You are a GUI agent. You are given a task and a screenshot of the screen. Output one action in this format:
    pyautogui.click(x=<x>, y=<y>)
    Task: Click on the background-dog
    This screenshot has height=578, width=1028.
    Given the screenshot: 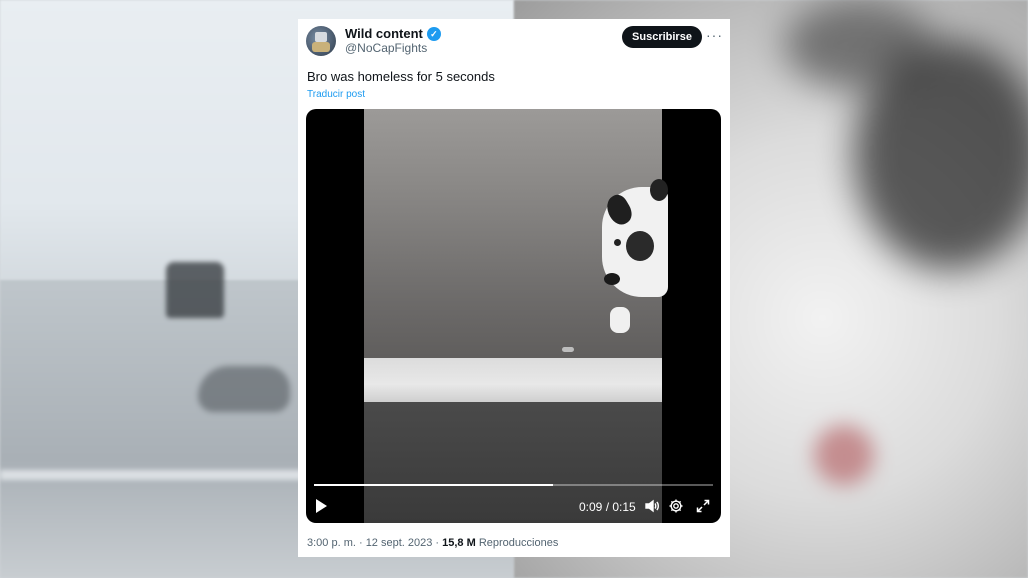 What is the action you would take?
    pyautogui.click(x=244, y=389)
    